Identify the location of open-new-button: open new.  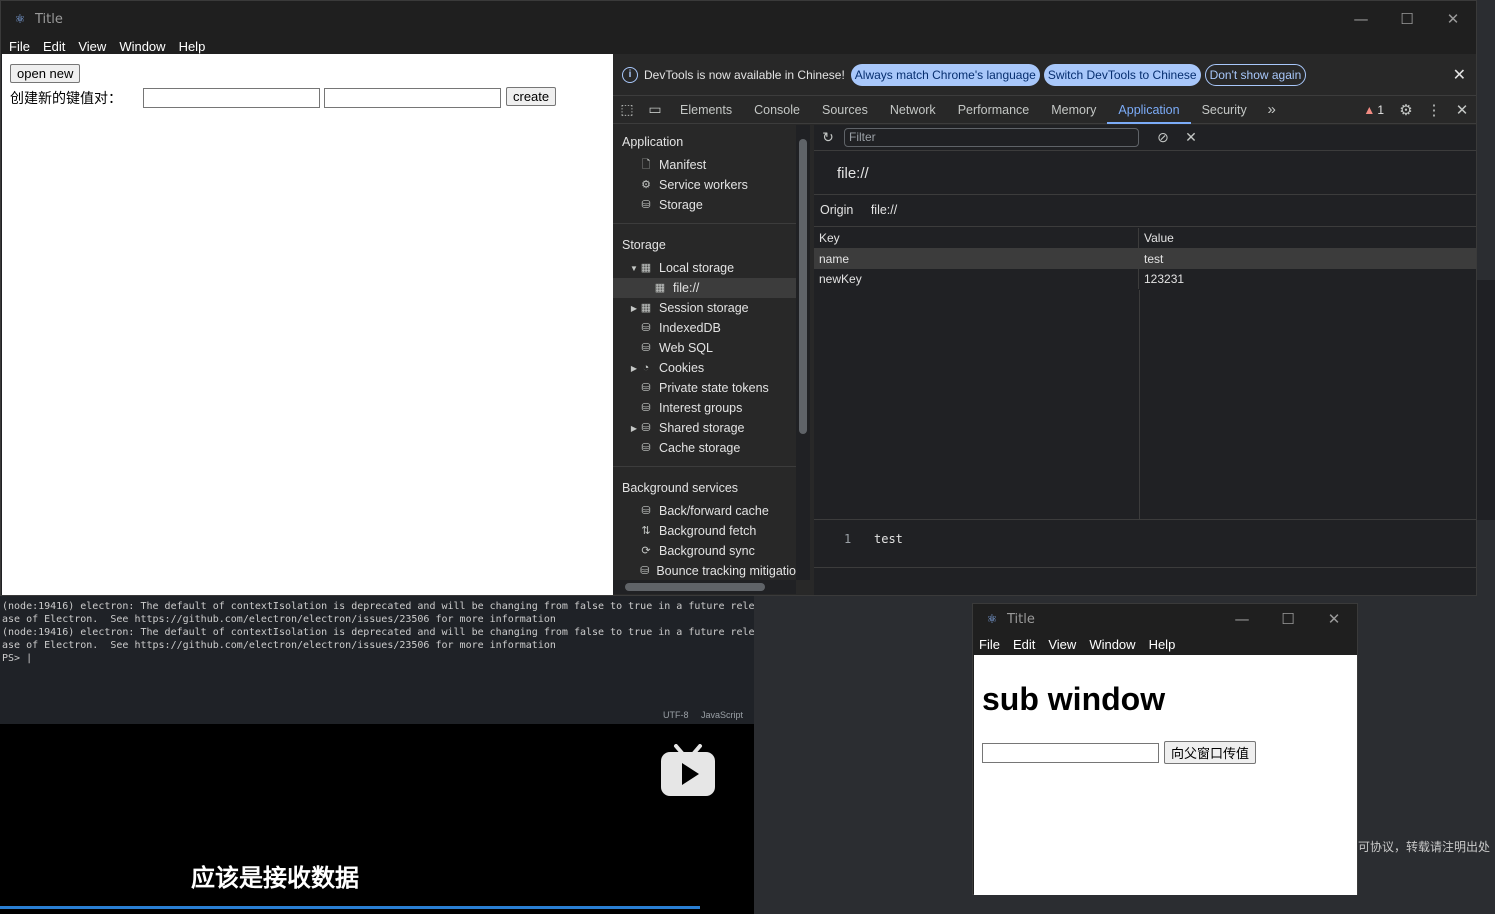
(45, 73).